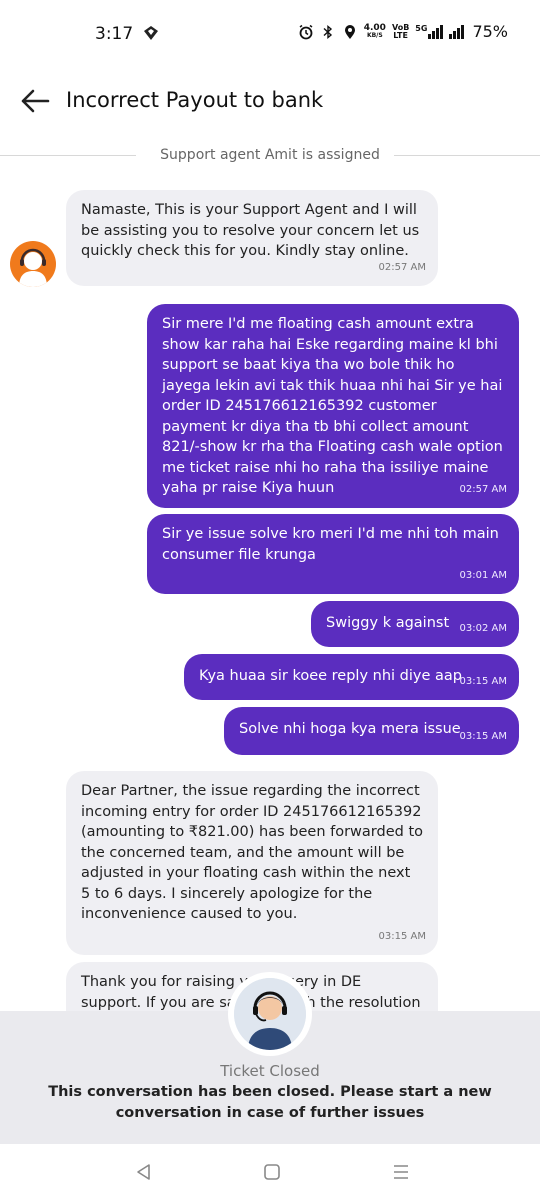 The width and height of the screenshot is (540, 1200). What do you see at coordinates (306, 31) in the screenshot?
I see `alarm-icon` at bounding box center [306, 31].